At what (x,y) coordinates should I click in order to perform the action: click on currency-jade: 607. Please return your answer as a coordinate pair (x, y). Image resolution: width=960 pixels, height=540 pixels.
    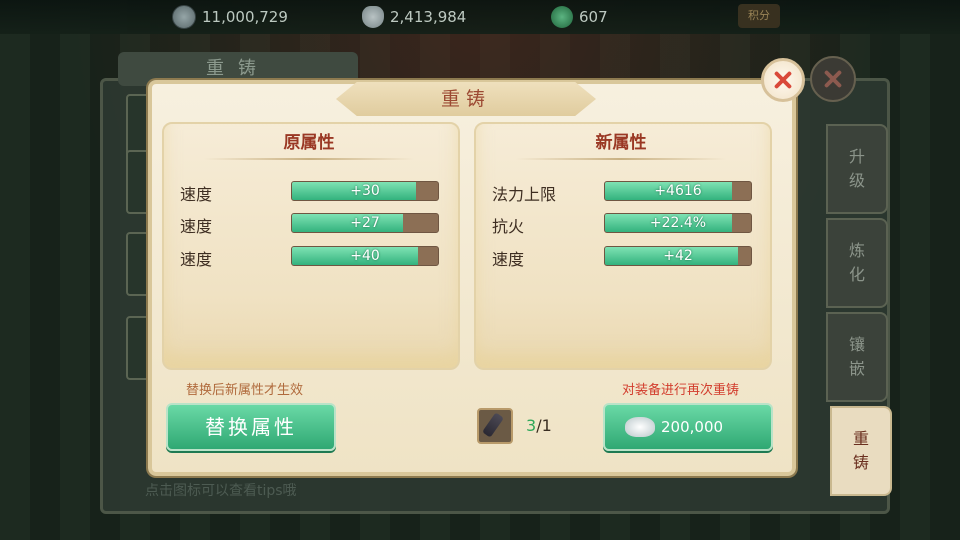
    Looking at the image, I should click on (579, 17).